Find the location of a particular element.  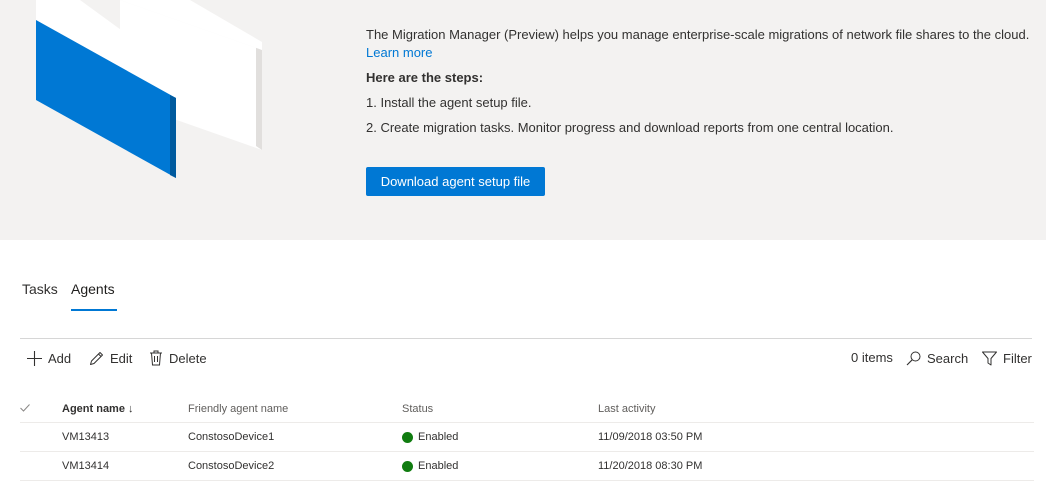

add-button: Add is located at coordinates (49, 358).